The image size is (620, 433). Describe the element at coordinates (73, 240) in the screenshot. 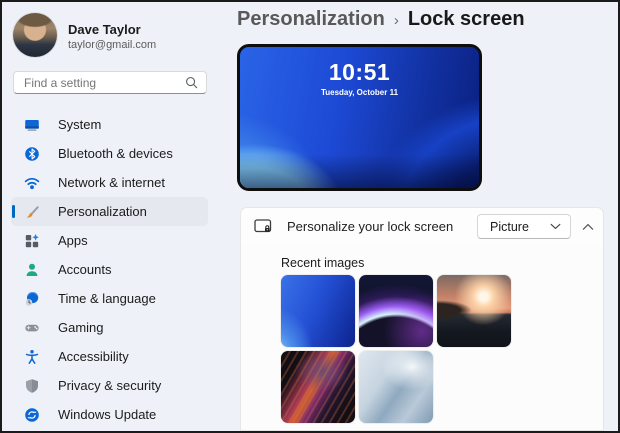

I see `sidebar-item-label: Apps` at that location.